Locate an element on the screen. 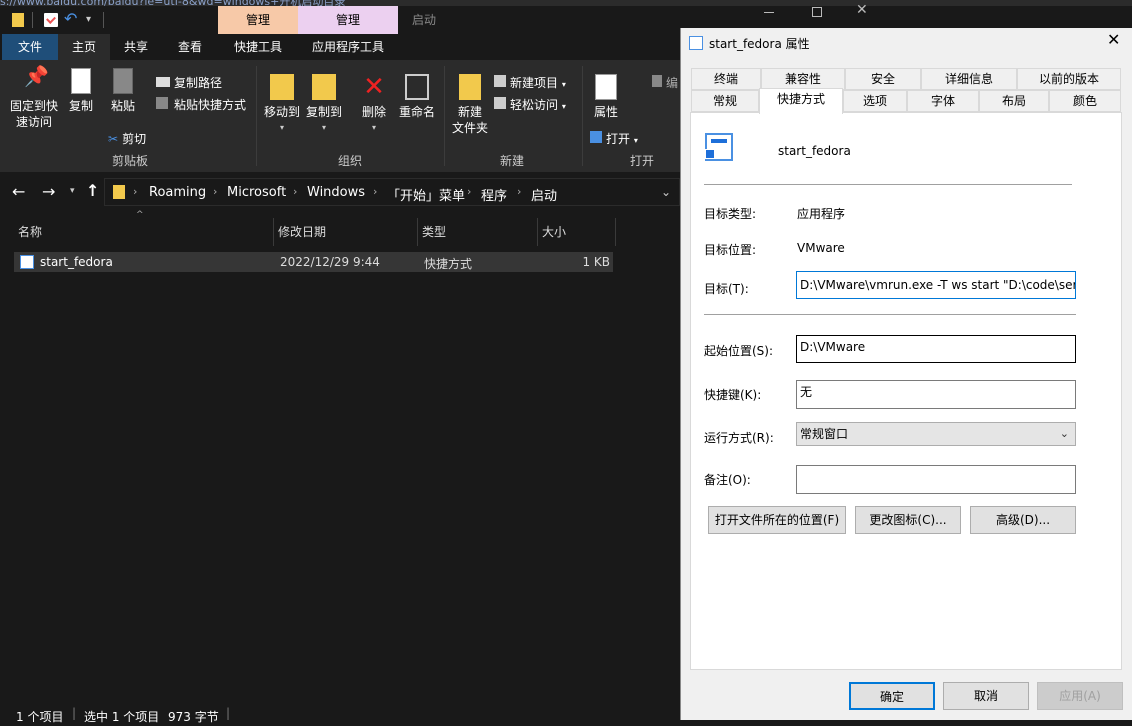 This screenshot has width=1132, height=726. rename-icon is located at coordinates (417, 87).